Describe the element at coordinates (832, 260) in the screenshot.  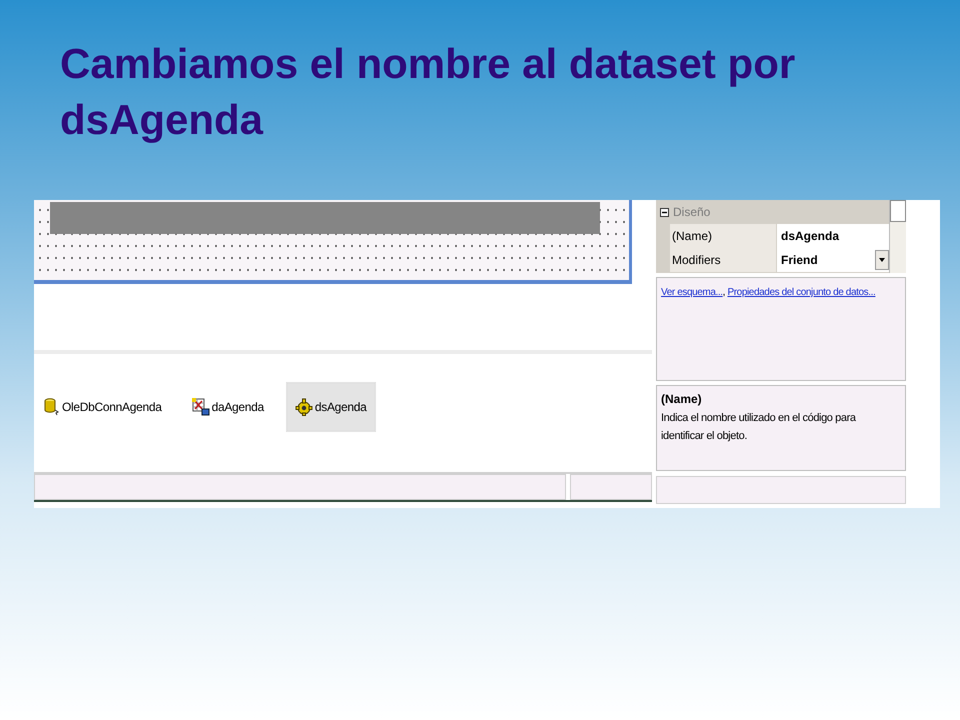
I see `property-value: Friend` at that location.